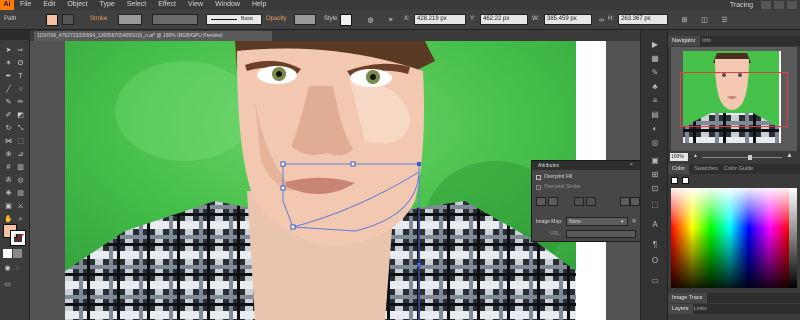 The height and width of the screenshot is (320, 800). Describe the element at coordinates (8, 167) in the screenshot. I see `mesh-tool-icon: #` at that location.